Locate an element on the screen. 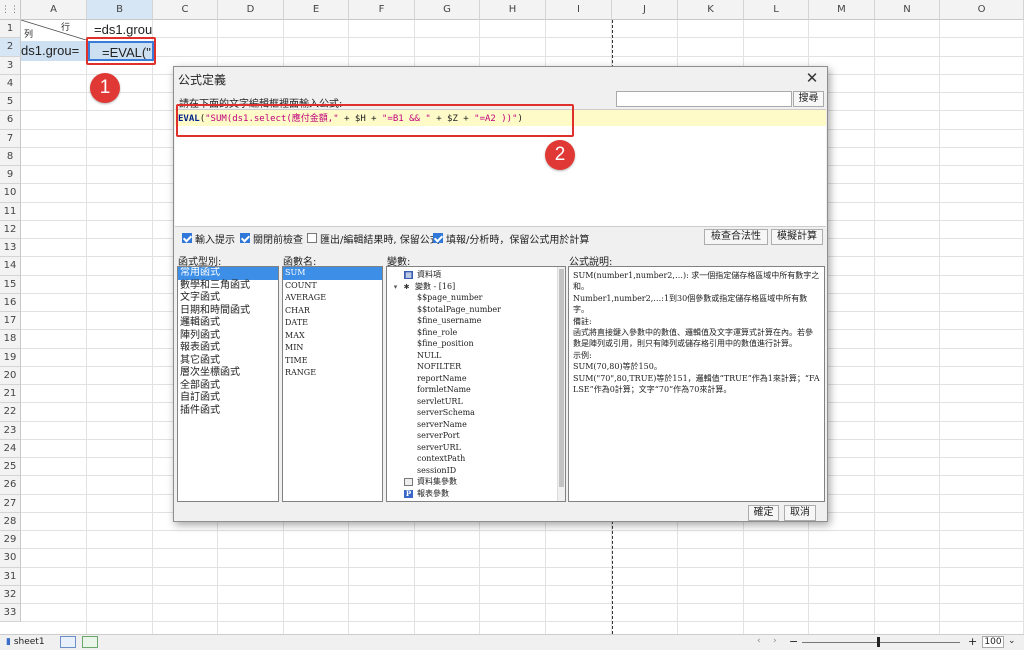  row-header: 4 is located at coordinates (10, 83).